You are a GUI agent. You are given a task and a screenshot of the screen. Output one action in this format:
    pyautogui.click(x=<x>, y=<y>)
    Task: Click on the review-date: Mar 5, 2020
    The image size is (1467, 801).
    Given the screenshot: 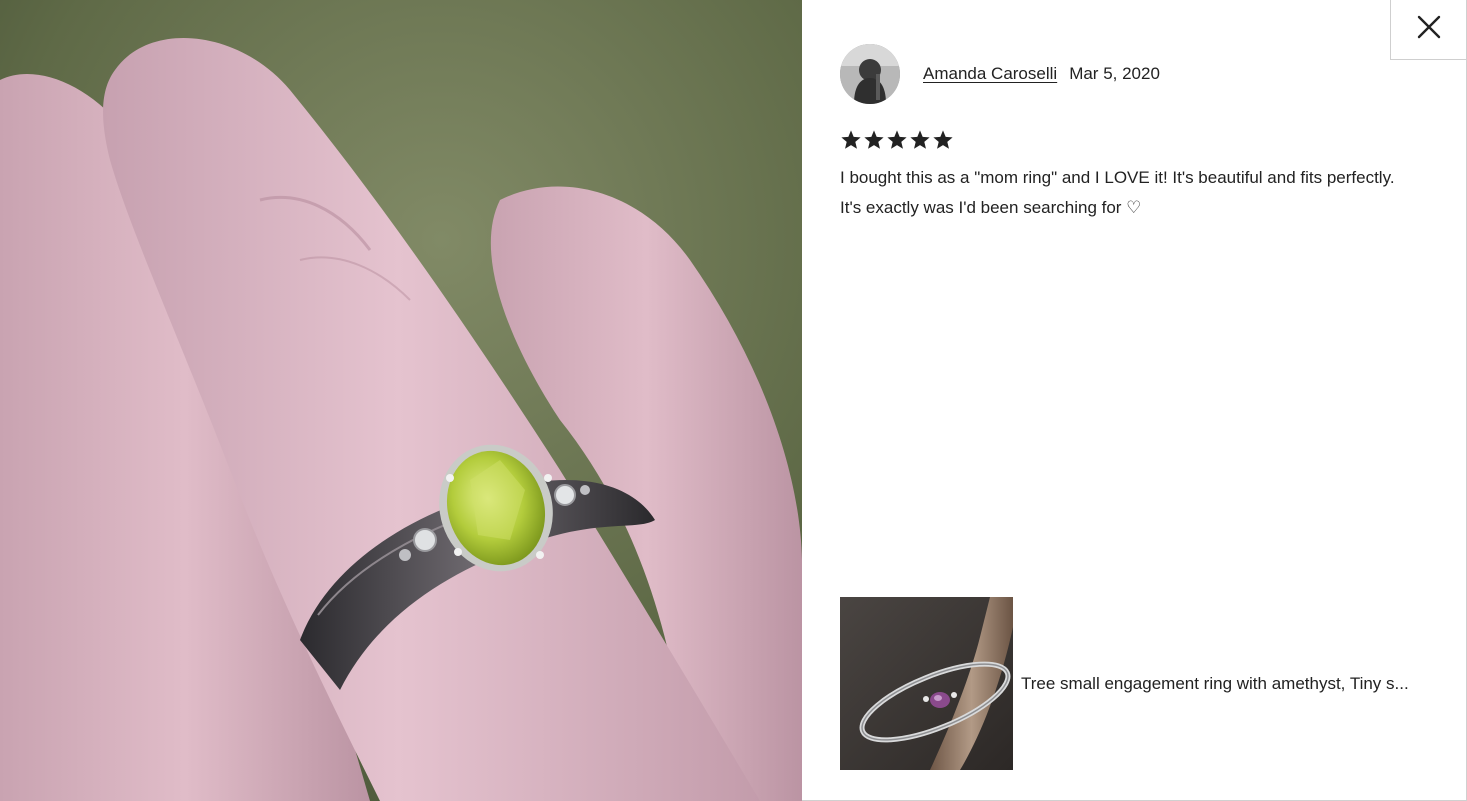 What is the action you would take?
    pyautogui.click(x=1114, y=73)
    